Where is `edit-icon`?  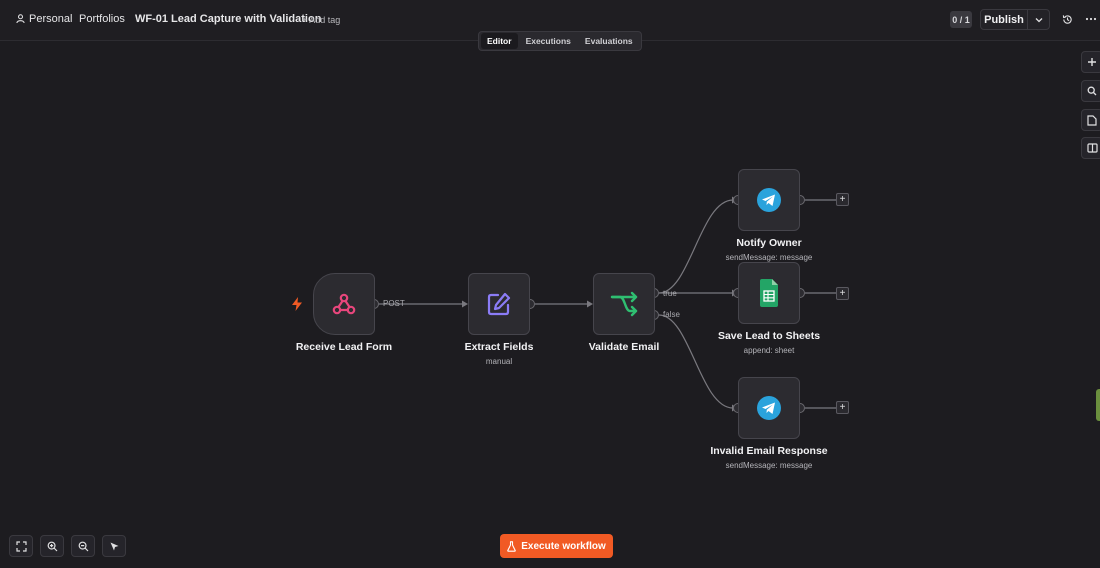
edit-icon is located at coordinates (499, 304).